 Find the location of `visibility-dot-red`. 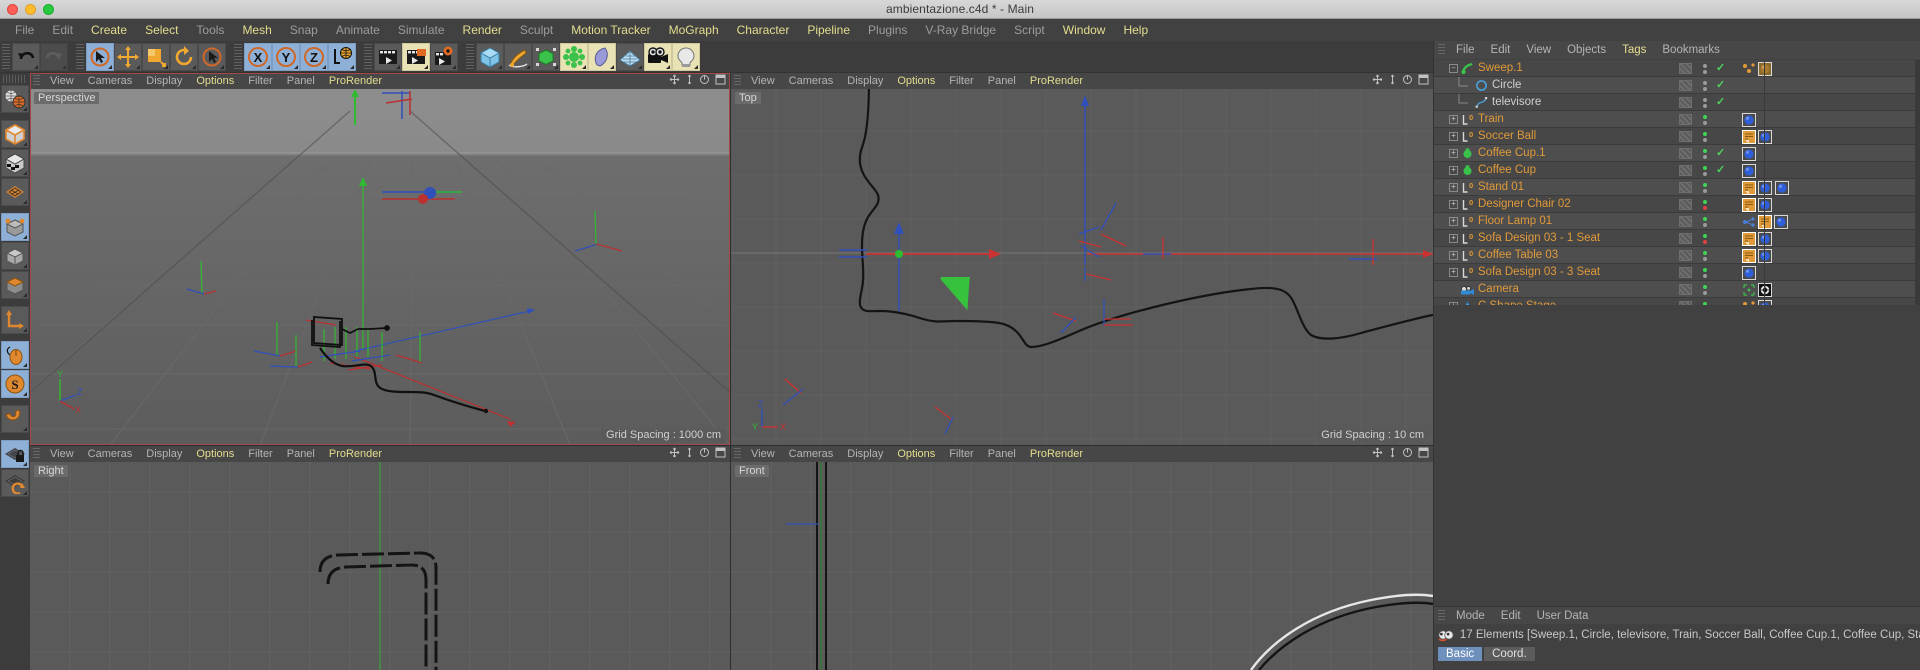

visibility-dot-red is located at coordinates (1705, 207).